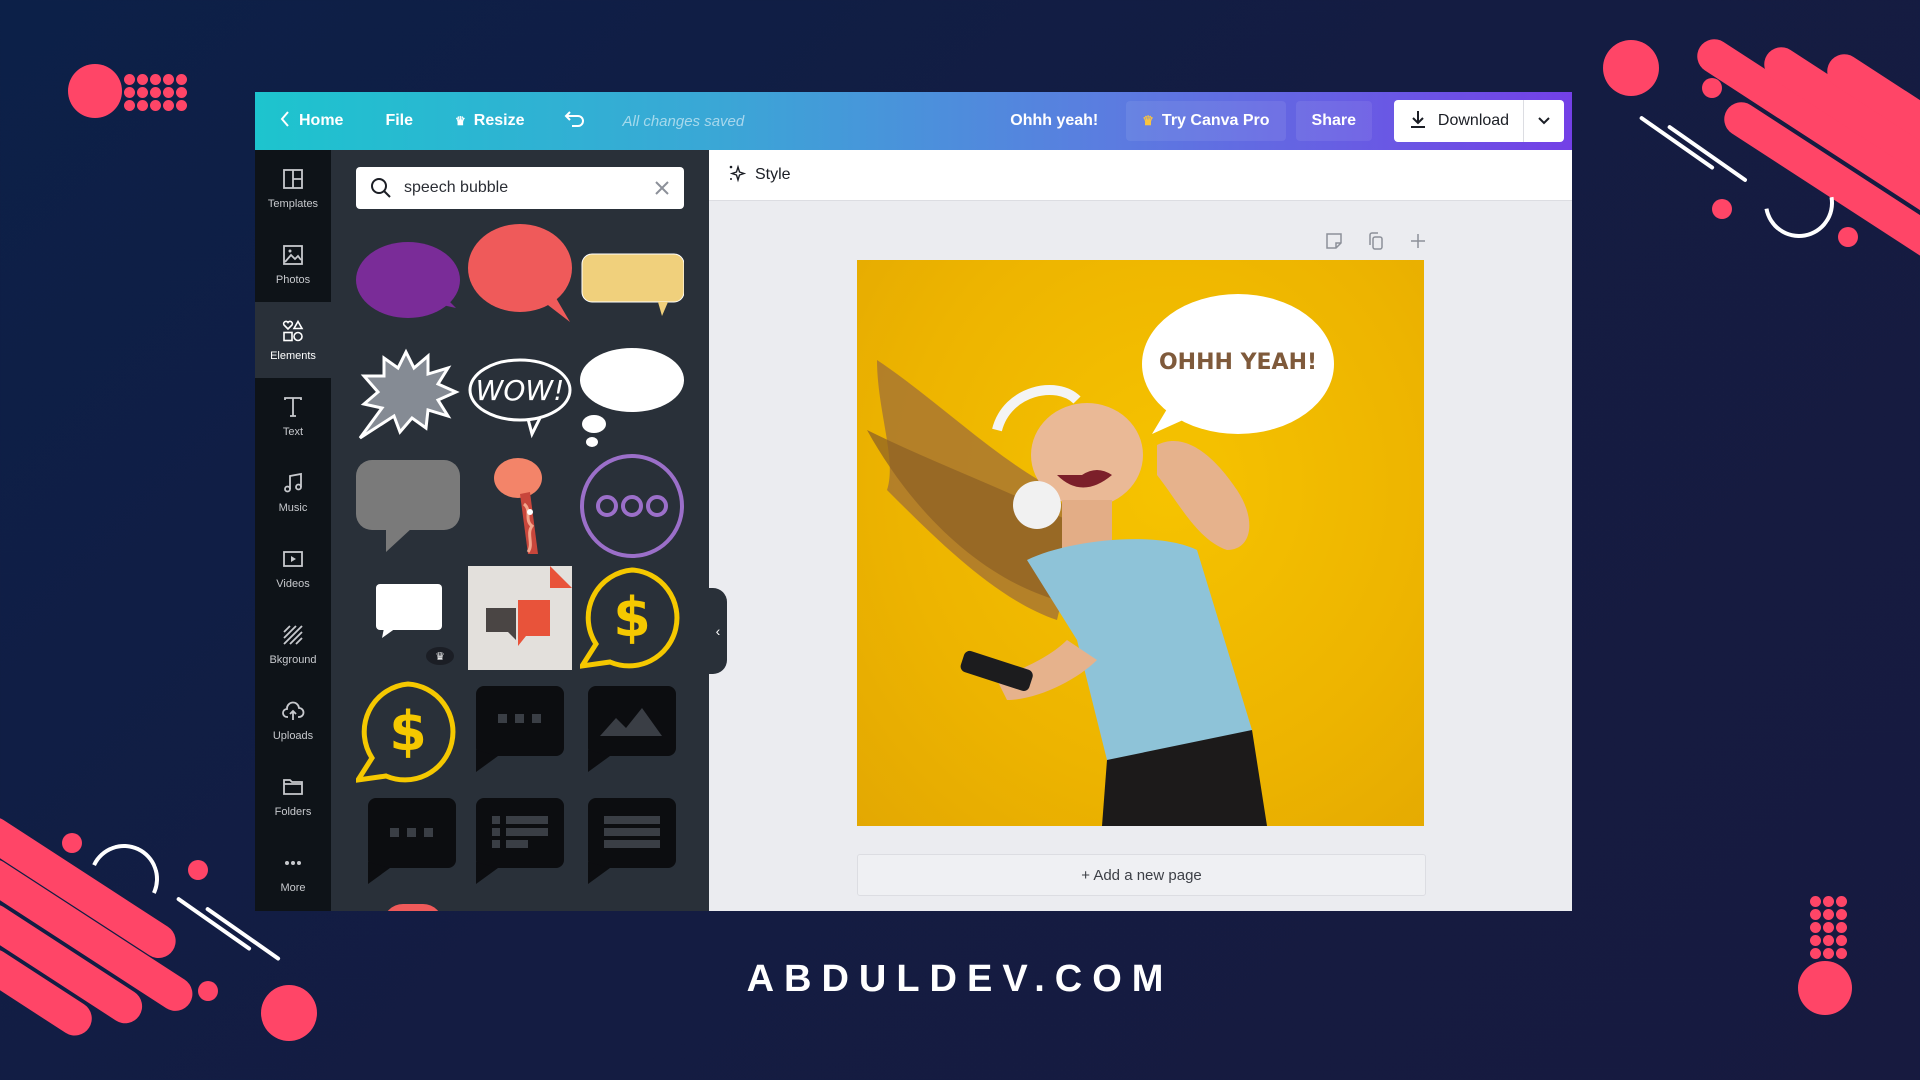 The image size is (1920, 1080). I want to click on element-black-image-bubble, so click(632, 732).